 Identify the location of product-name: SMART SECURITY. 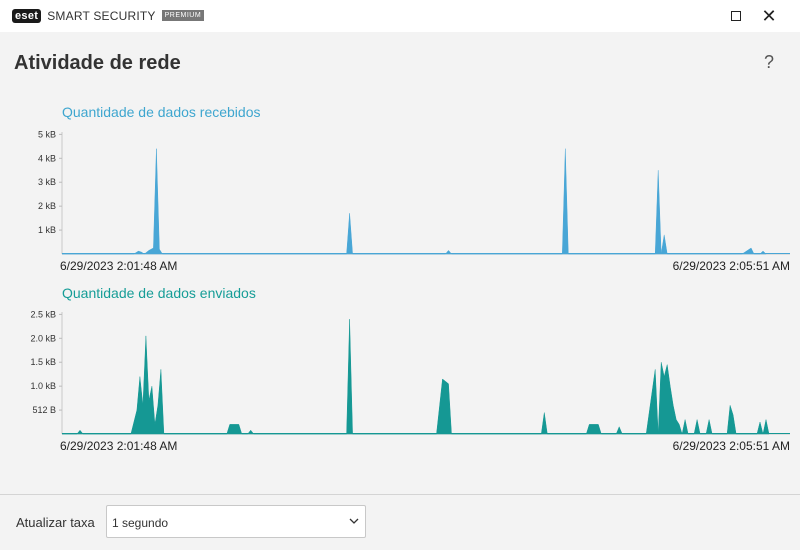
(101, 15).